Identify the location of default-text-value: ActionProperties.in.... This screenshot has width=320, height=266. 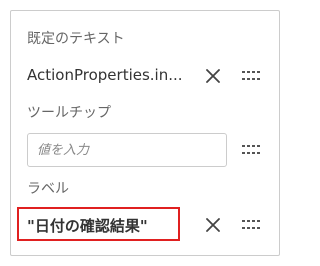
(113, 75).